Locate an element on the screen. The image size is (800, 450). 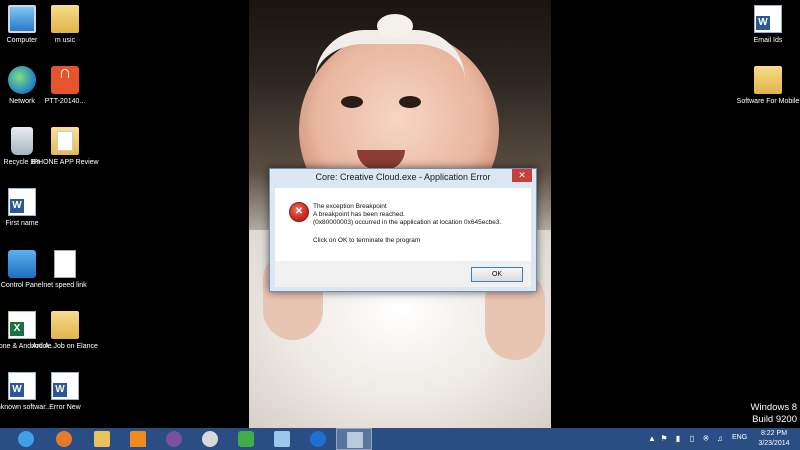
error-message-line-1: The exception Breakpoint is located at coordinates (350, 206).